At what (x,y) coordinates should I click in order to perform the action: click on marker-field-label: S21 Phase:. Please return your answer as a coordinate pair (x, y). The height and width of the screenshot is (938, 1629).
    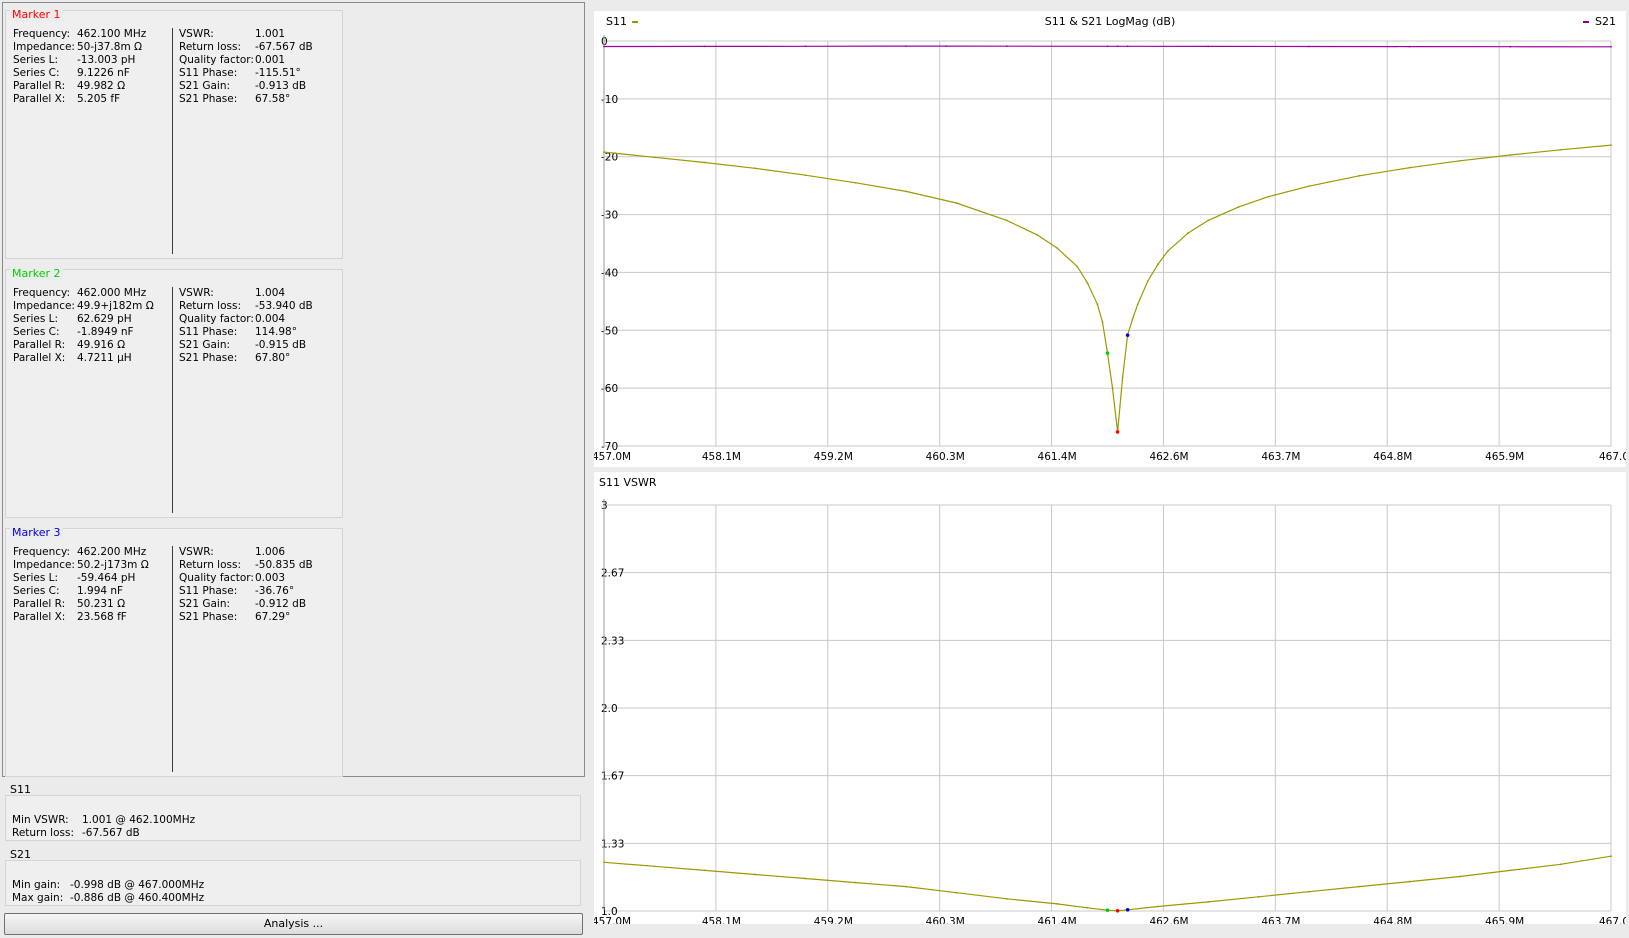
    Looking at the image, I should click on (208, 358).